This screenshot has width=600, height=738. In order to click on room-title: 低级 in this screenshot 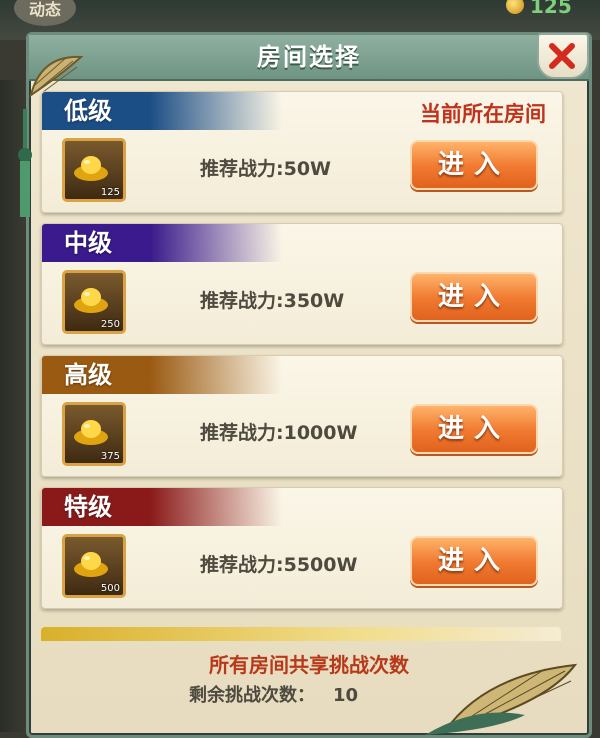, I will do `click(88, 111)`.